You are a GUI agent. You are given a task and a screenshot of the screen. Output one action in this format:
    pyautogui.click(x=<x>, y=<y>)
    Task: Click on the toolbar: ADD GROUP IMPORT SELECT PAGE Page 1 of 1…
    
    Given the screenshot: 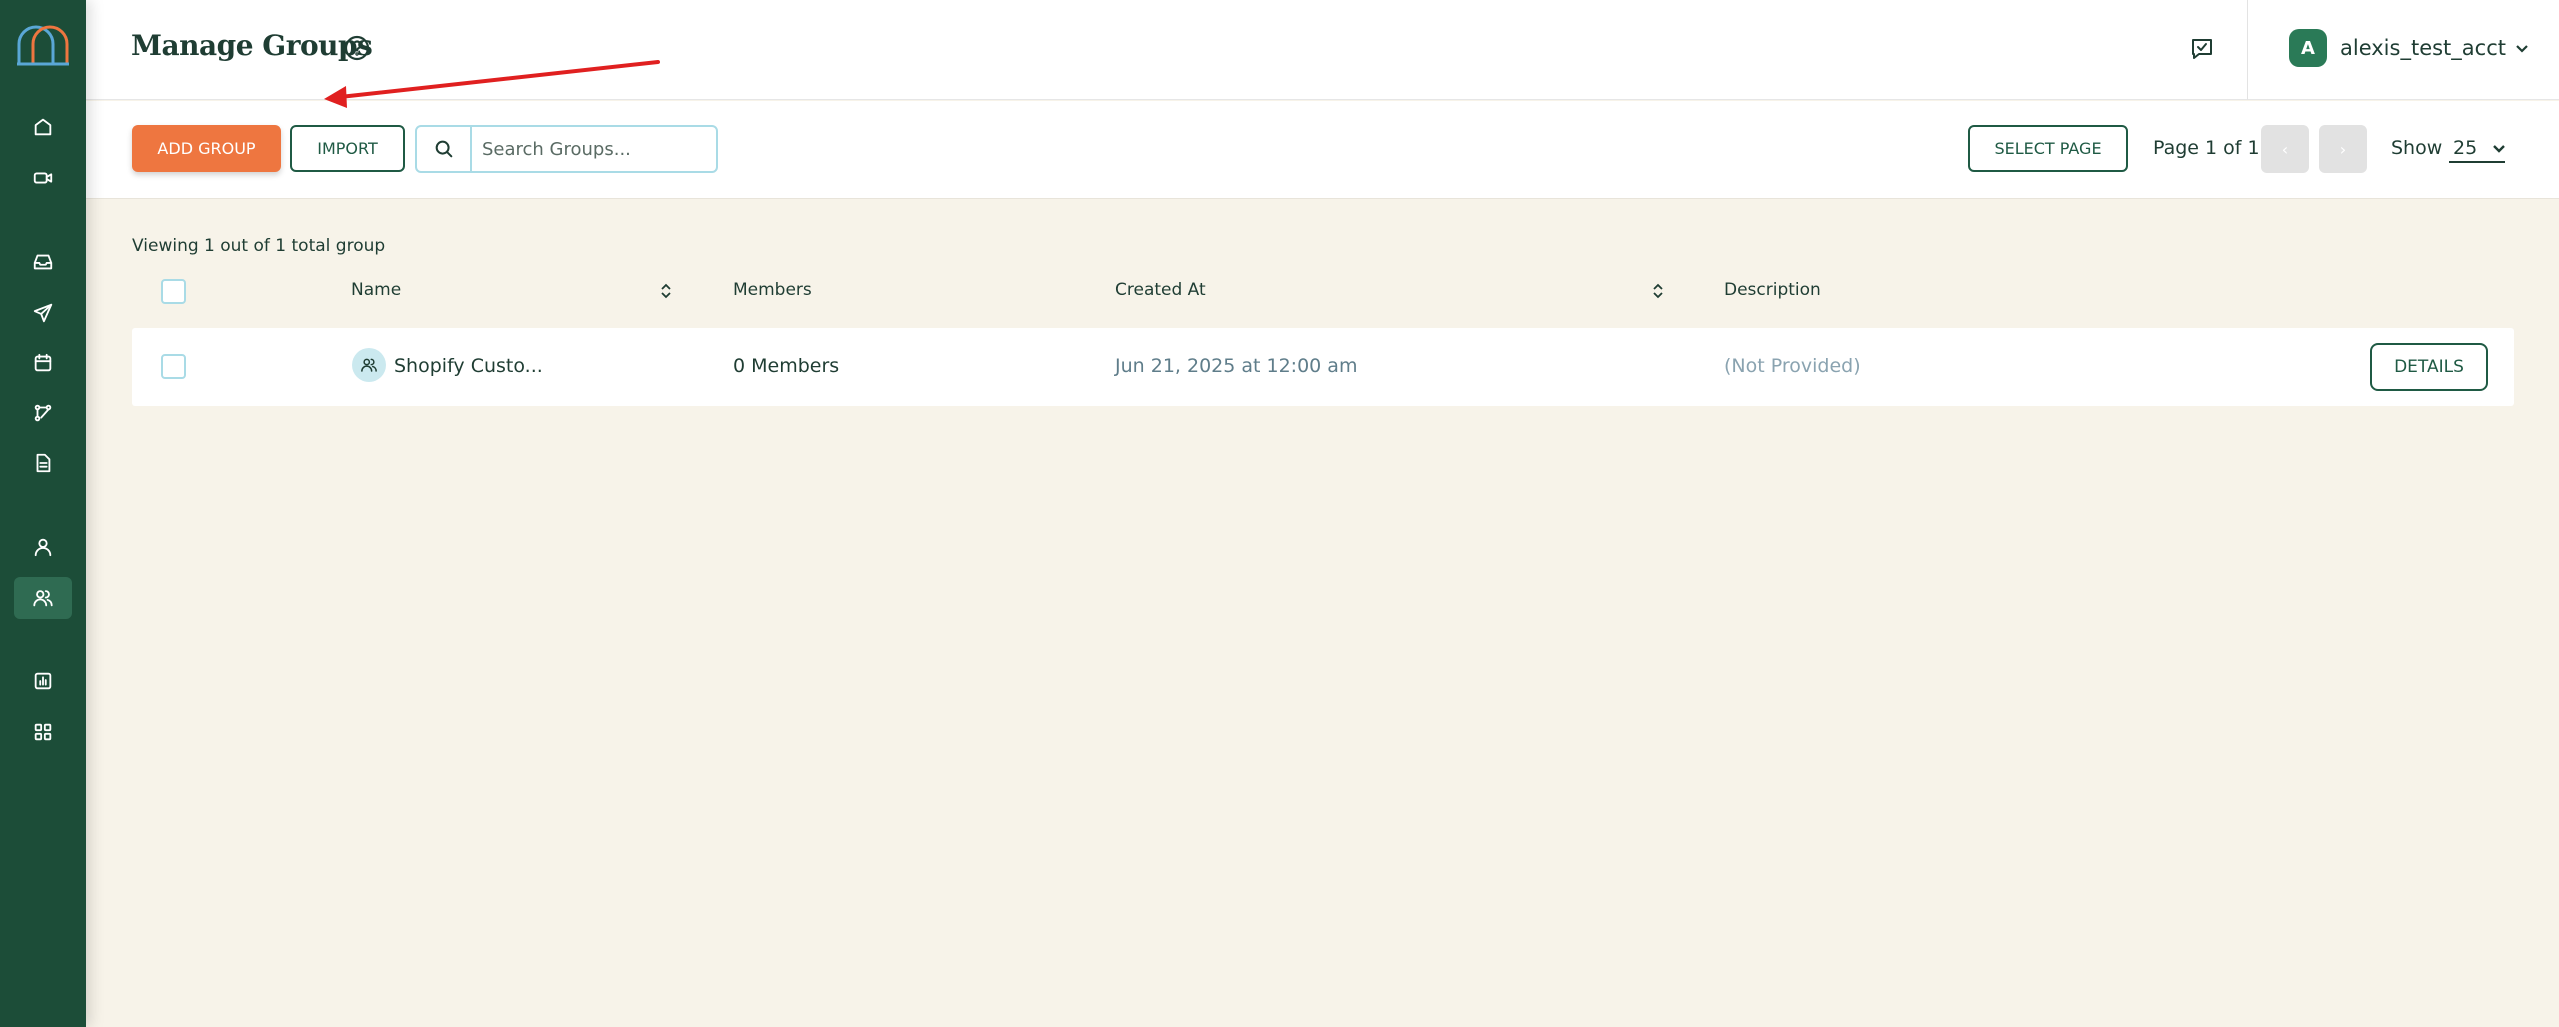 What is the action you would take?
    pyautogui.click(x=1322, y=150)
    